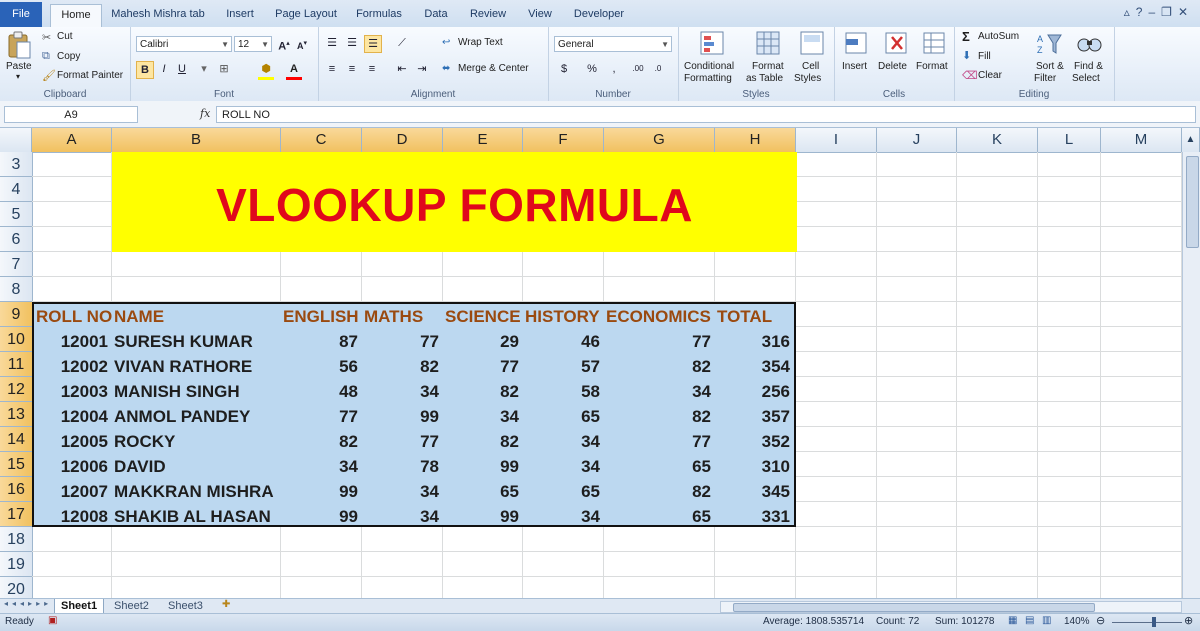 This screenshot has width=1200, height=631. Describe the element at coordinates (892, 66) in the screenshot. I see `delete-button: Delete` at that location.